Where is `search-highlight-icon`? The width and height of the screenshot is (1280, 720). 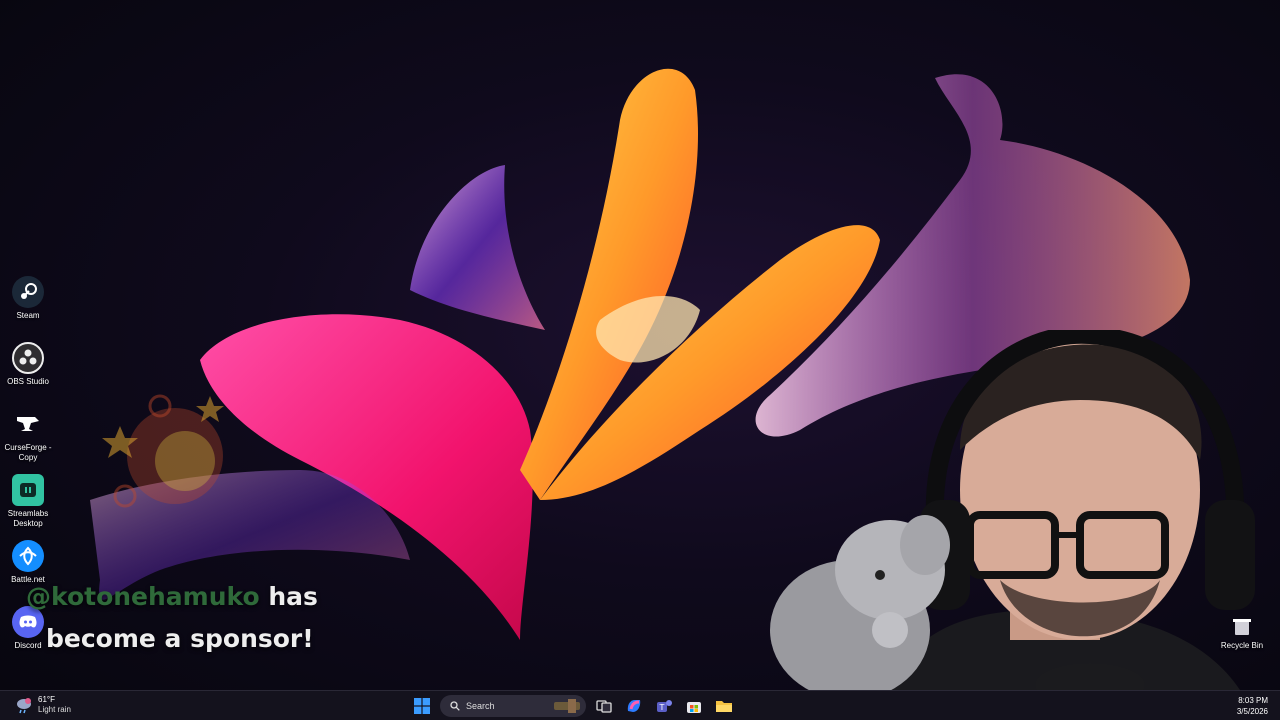 search-highlight-icon is located at coordinates (567, 706).